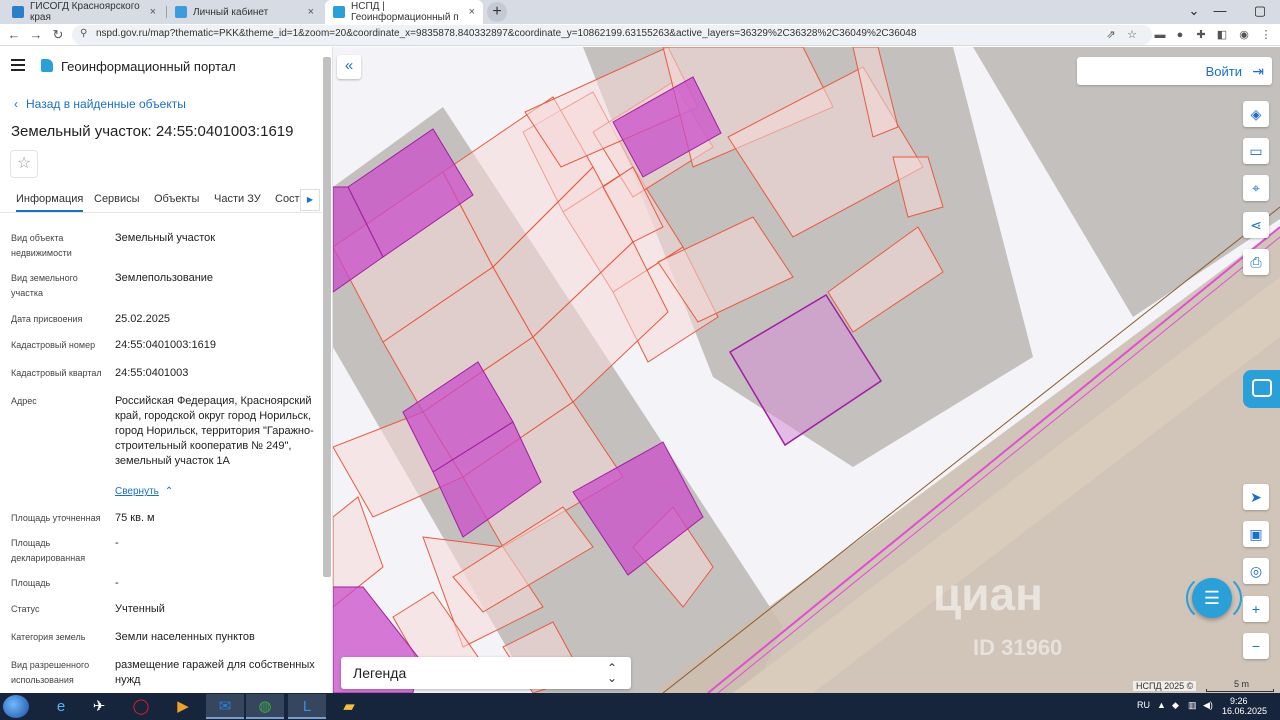 Image resolution: width=1280 pixels, height=720 pixels. Describe the element at coordinates (47, 65) in the screenshot. I see `portal-logo-icon` at that location.